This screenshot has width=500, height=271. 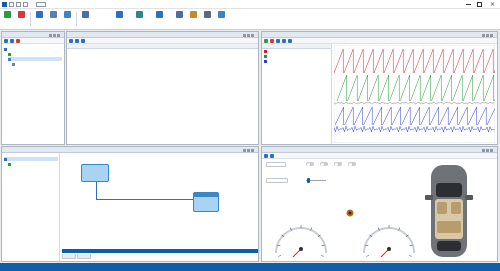 I want to click on front-seat-left, so click(x=442, y=208).